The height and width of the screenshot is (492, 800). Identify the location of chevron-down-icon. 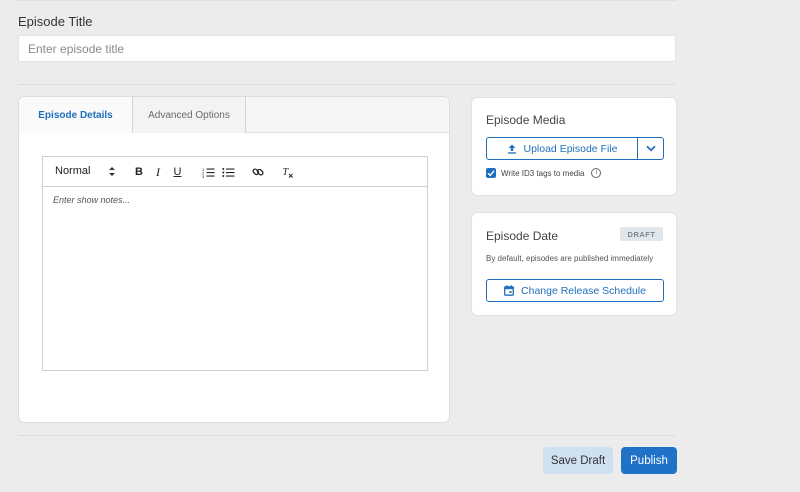
(650, 148).